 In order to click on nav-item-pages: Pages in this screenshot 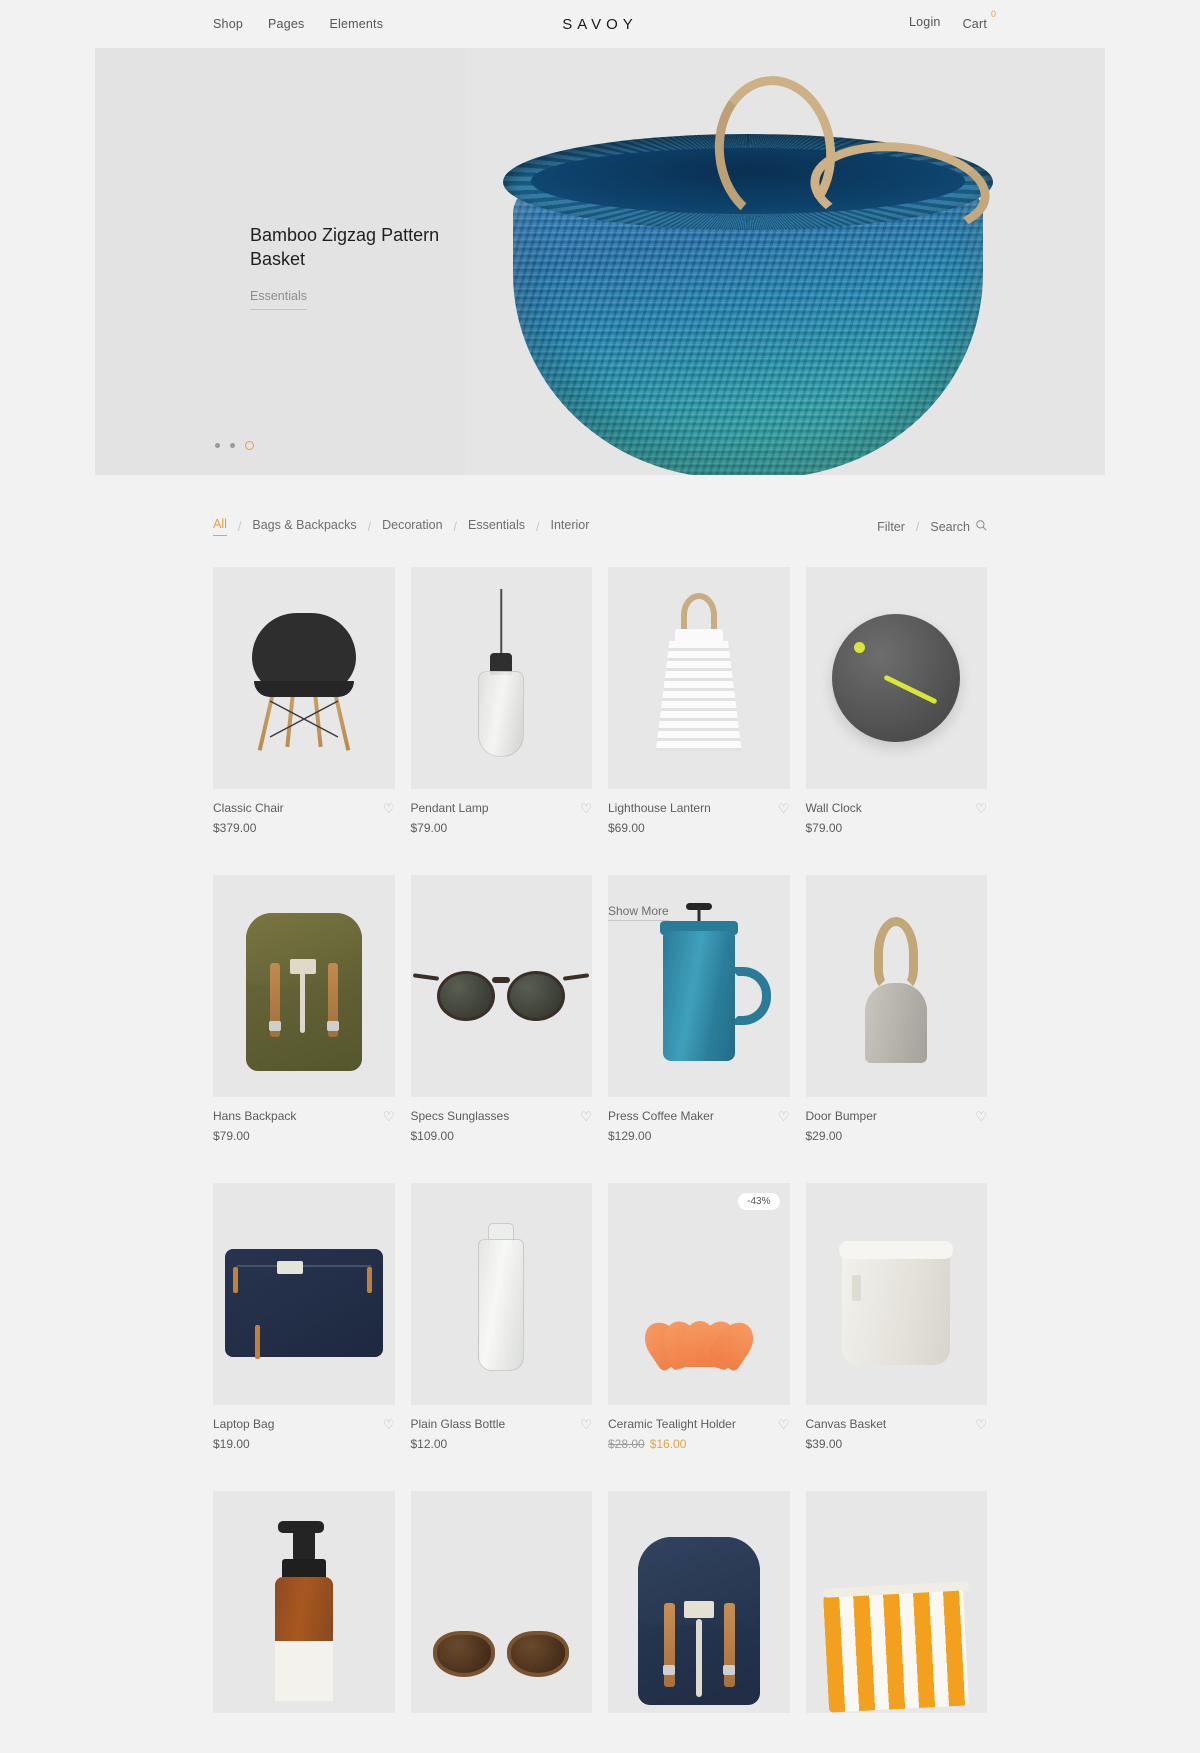, I will do `click(286, 24)`.